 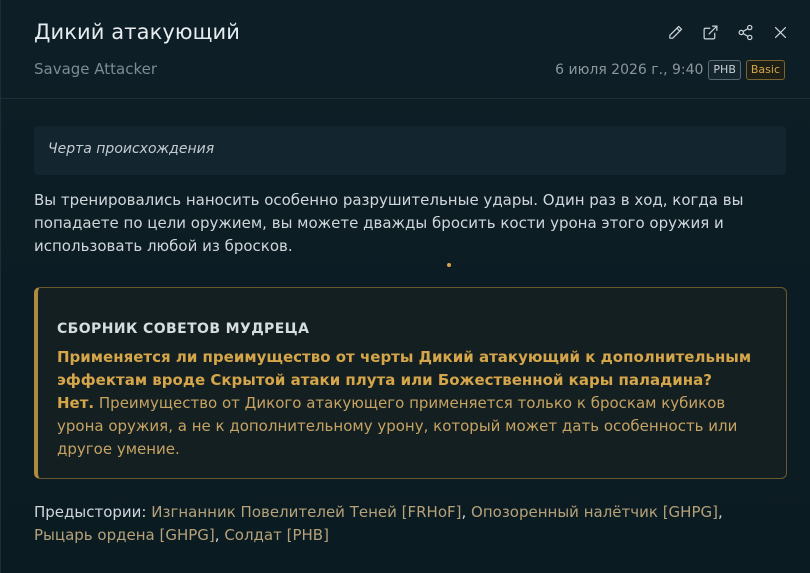 I want to click on background-link: Рыцарь ордена [GHPG], so click(x=124, y=535).